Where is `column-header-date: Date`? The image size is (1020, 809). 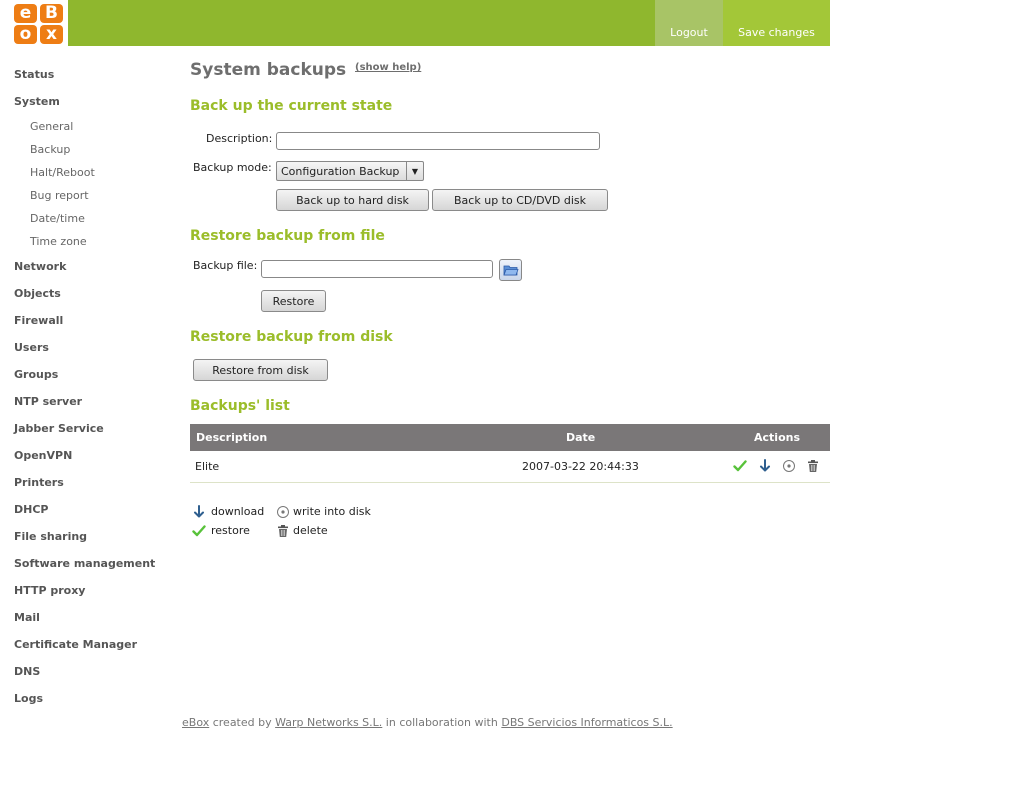 column-header-date: Date is located at coordinates (581, 437).